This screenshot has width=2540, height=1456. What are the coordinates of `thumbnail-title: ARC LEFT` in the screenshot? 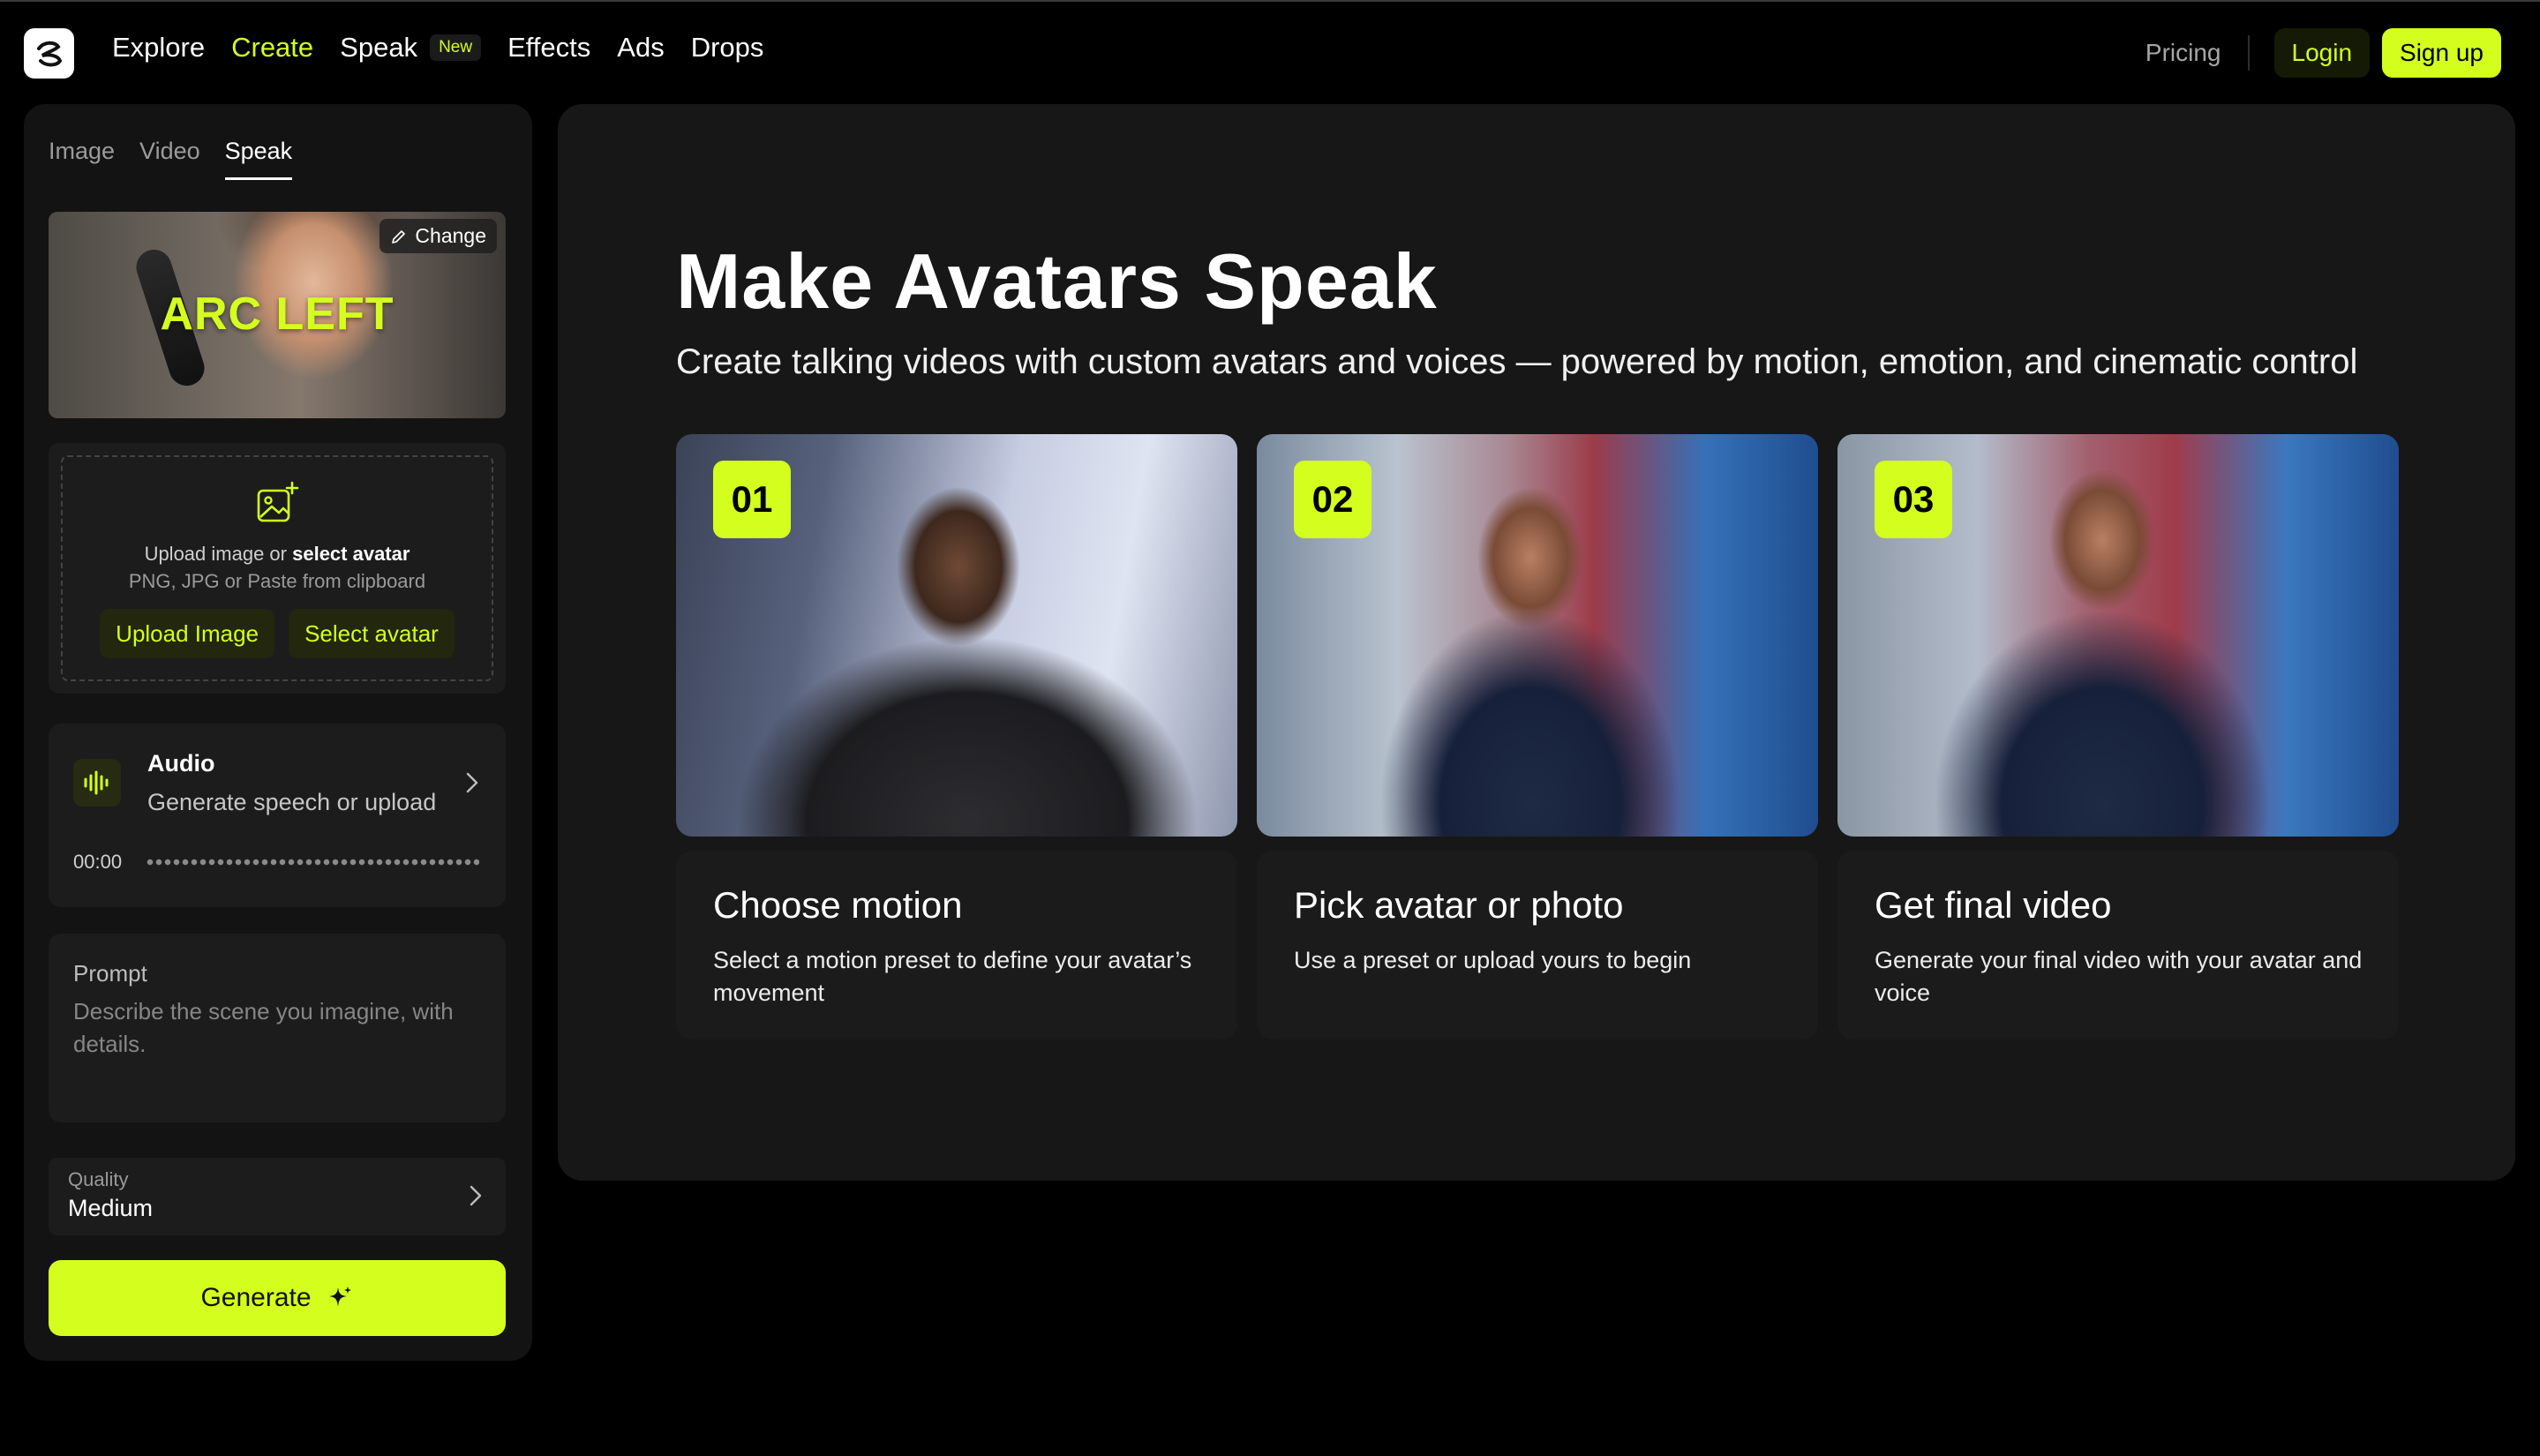 It's located at (277, 314).